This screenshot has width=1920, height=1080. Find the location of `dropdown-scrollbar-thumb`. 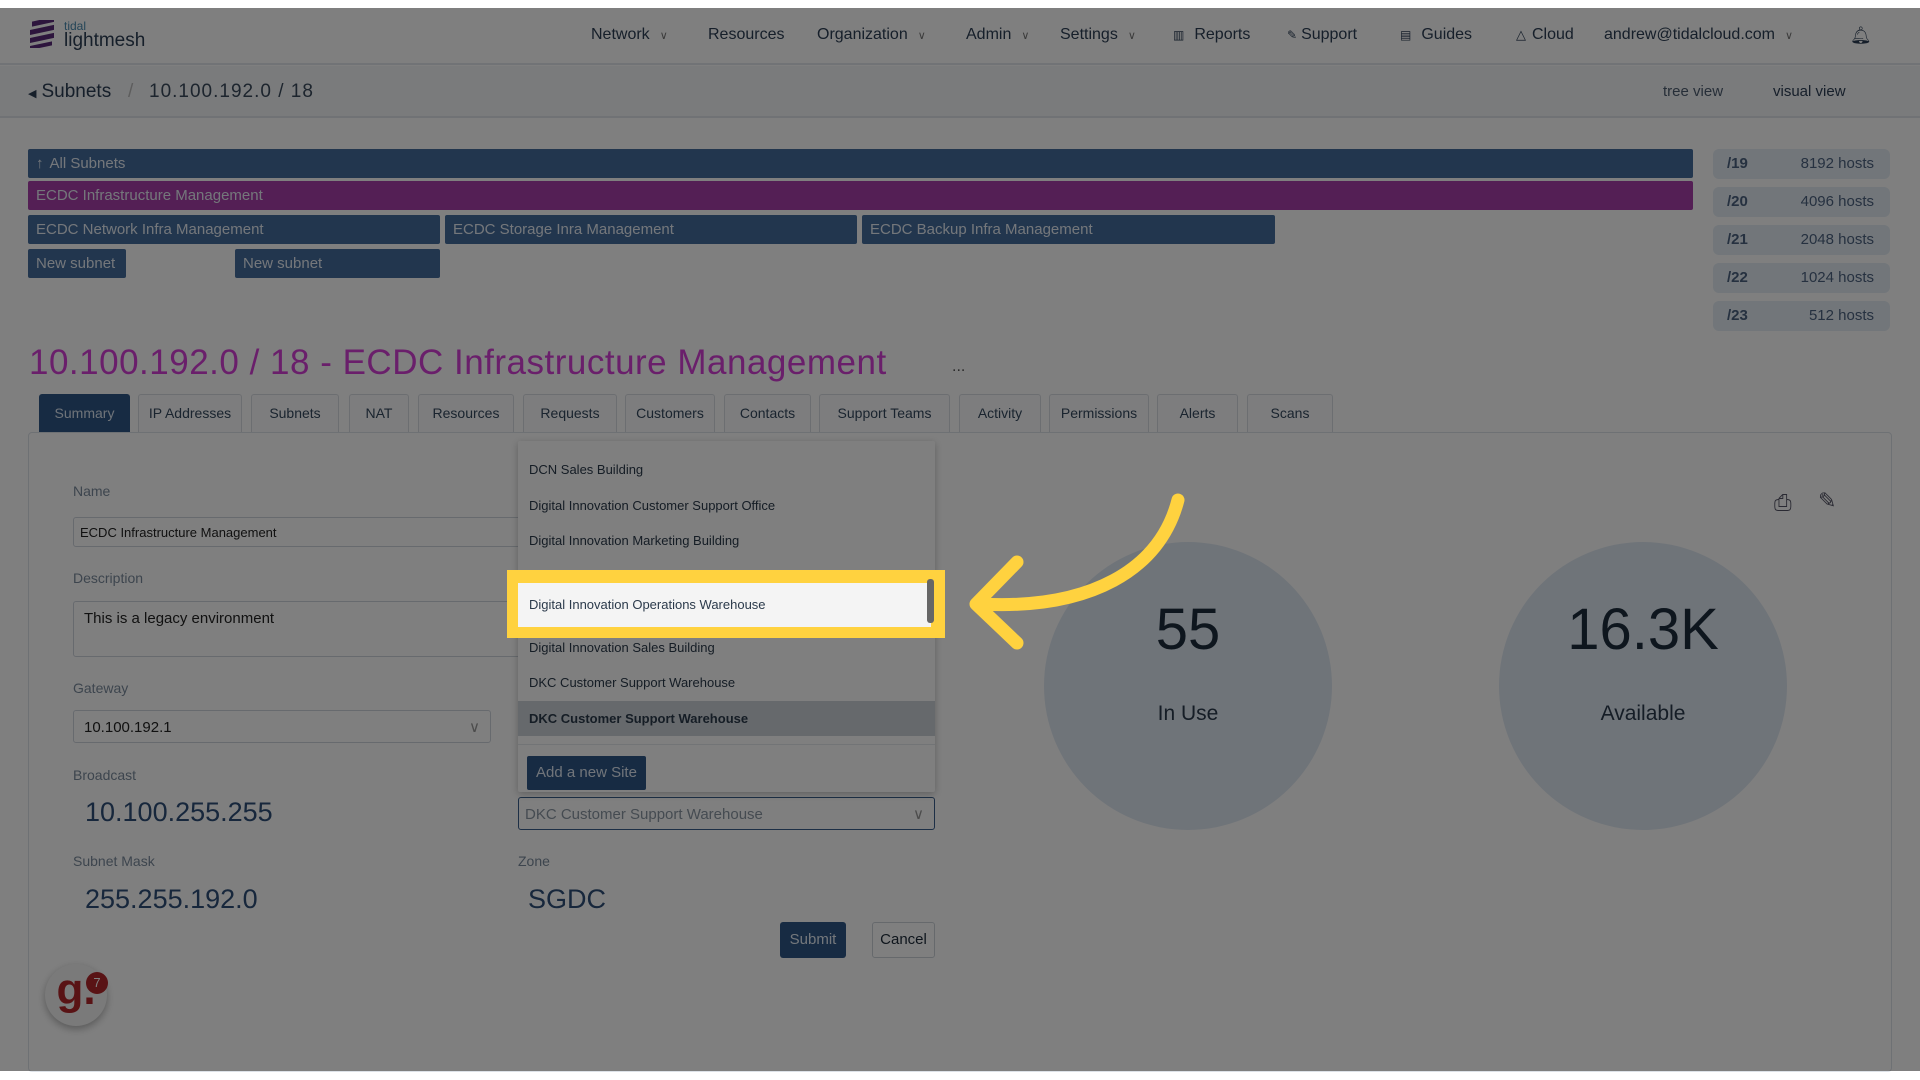

dropdown-scrollbar-thumb is located at coordinates (930, 601).